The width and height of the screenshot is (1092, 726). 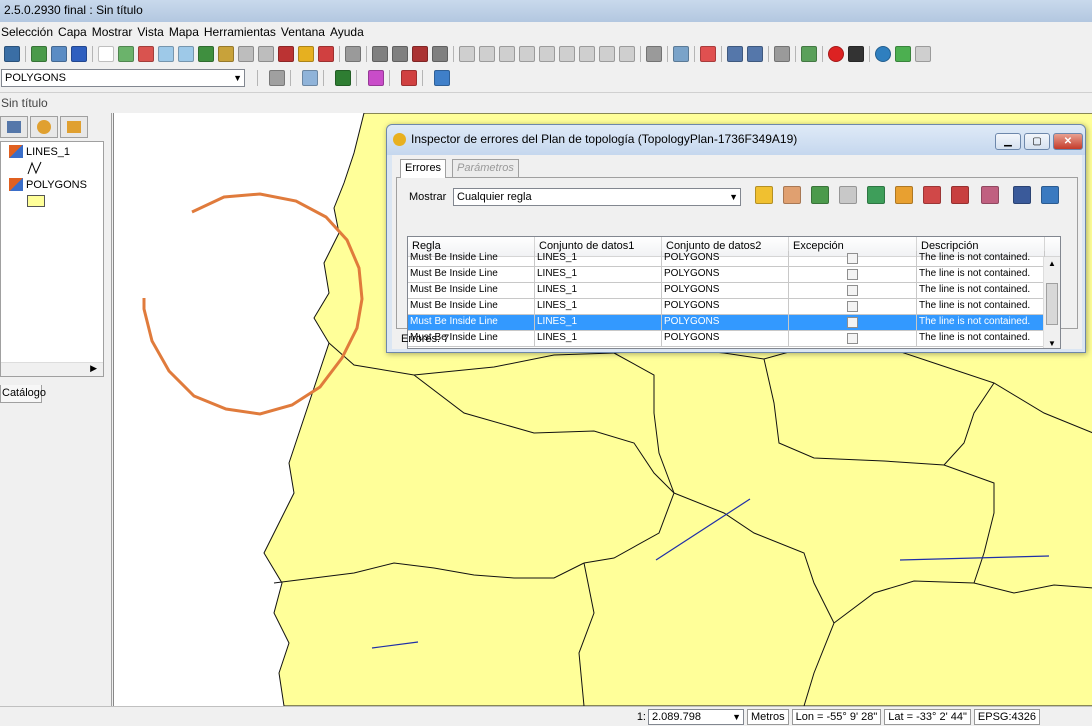 I want to click on locator-icon, so click(x=306, y=54).